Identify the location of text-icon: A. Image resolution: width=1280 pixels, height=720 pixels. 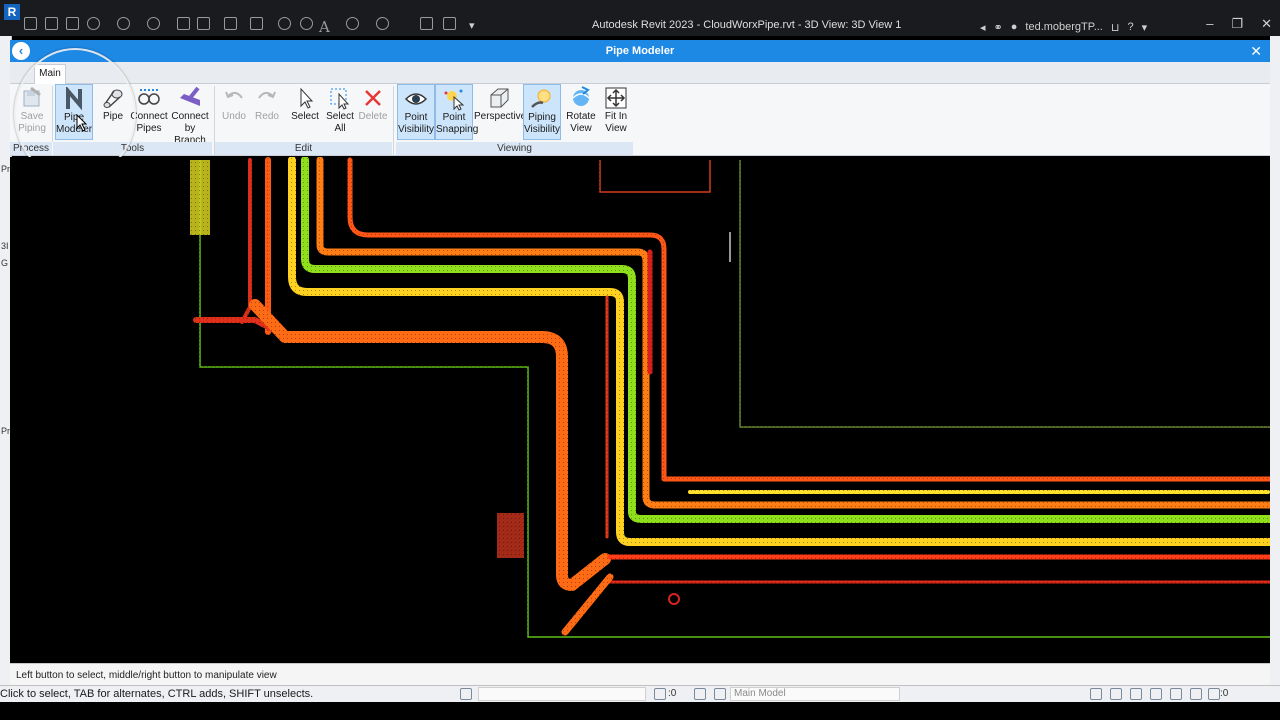
(324, 27).